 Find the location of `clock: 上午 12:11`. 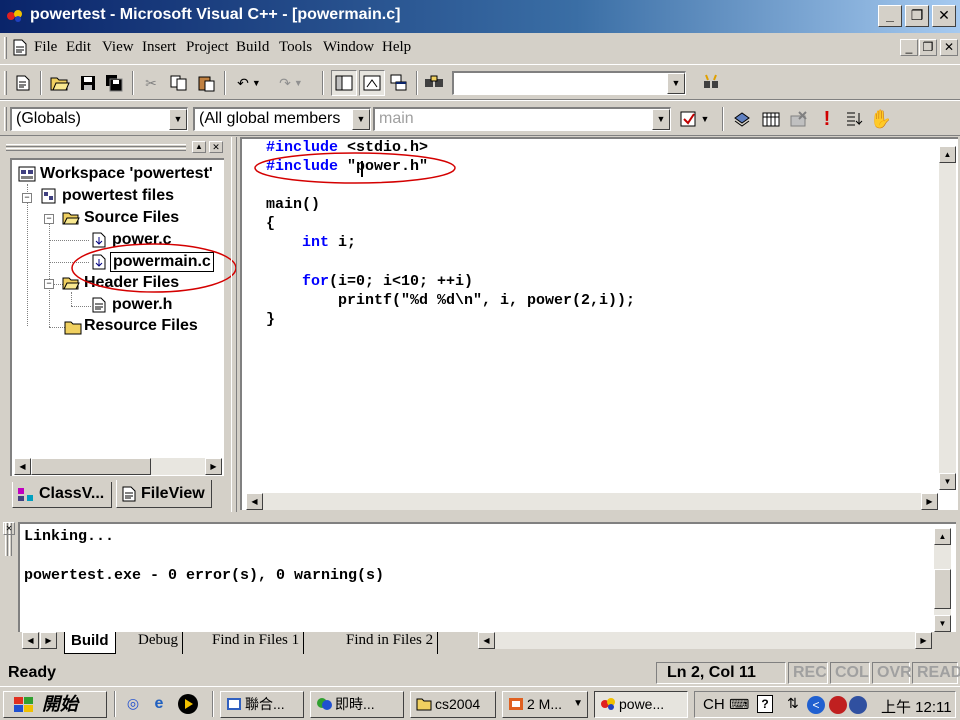

clock: 上午 12:11 is located at coordinates (916, 706).